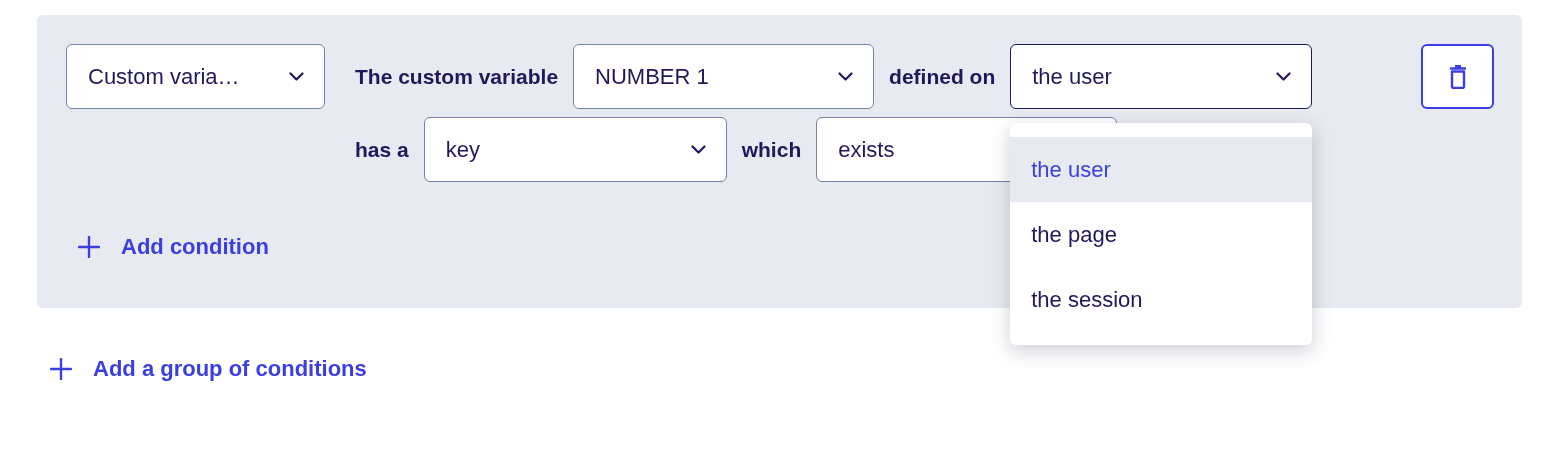 The image size is (1556, 462). What do you see at coordinates (208, 369) in the screenshot?
I see `add-link: Add a group of conditions` at bounding box center [208, 369].